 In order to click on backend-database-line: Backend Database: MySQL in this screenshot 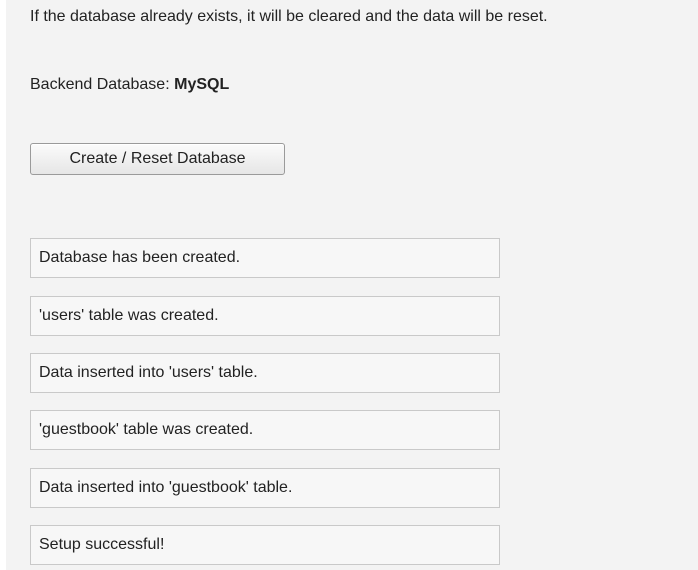, I will do `click(129, 85)`.